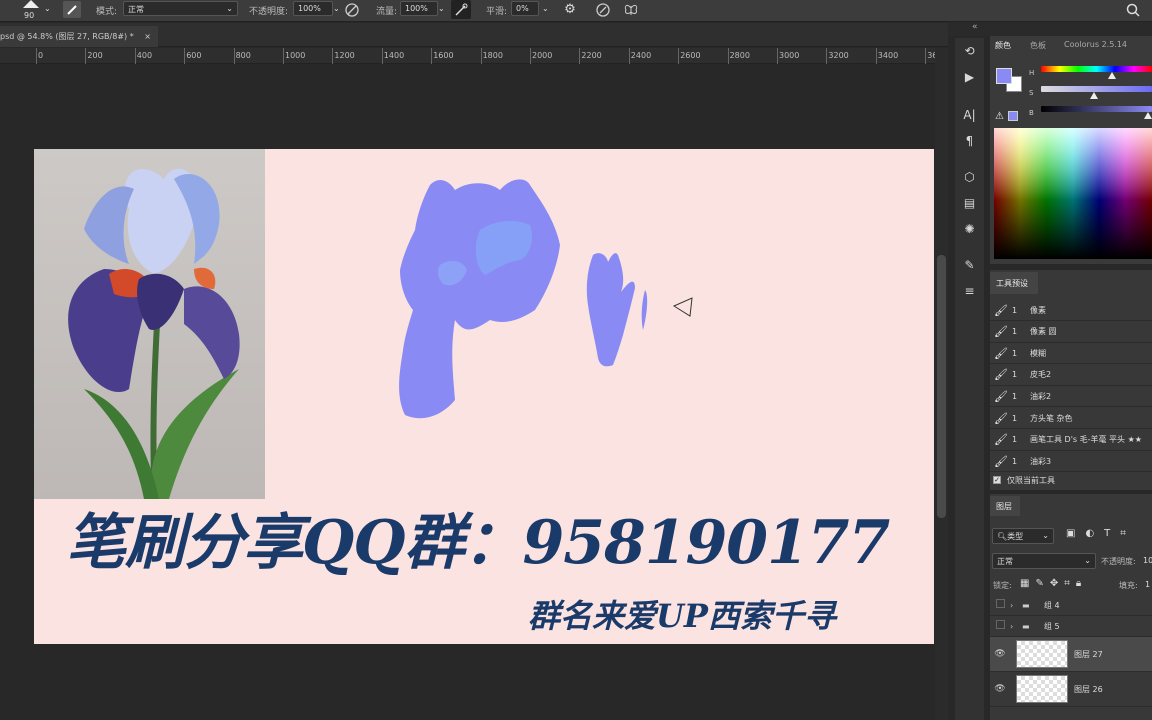 The image size is (1152, 720). What do you see at coordinates (1002, 536) in the screenshot?
I see `search-icon: 🔍︎` at bounding box center [1002, 536].